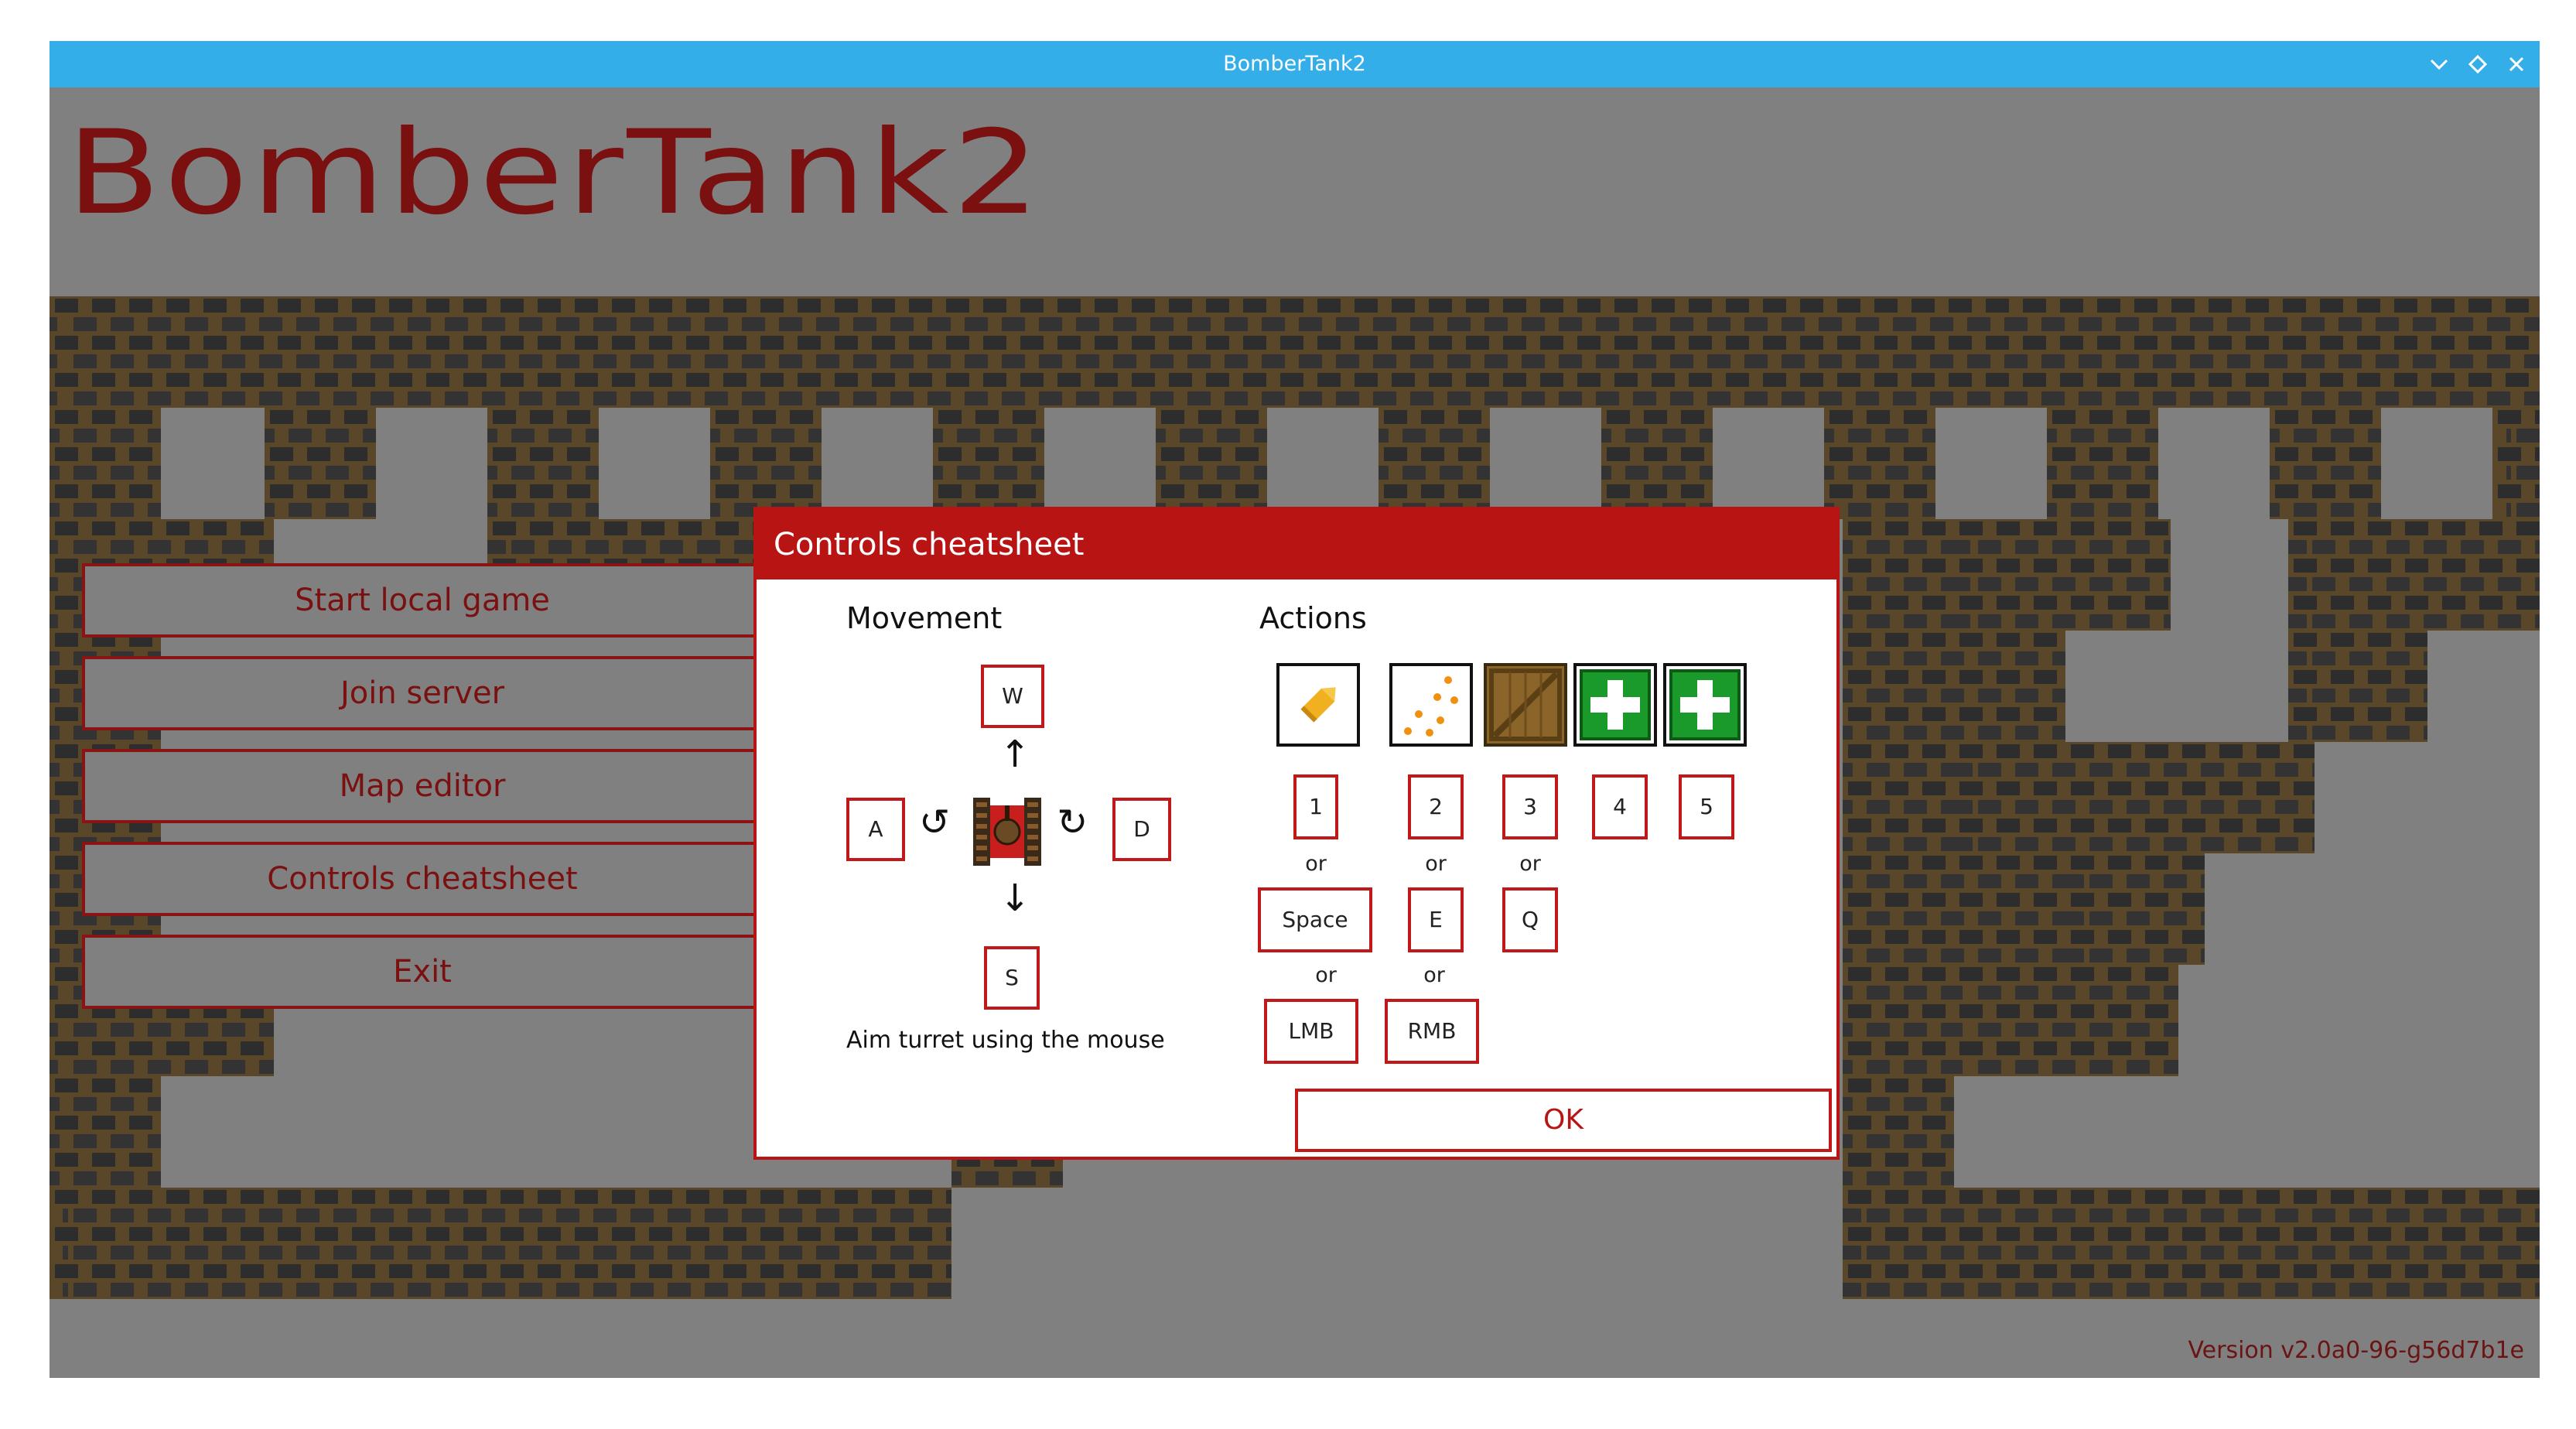  Describe the element at coordinates (1431, 705) in the screenshot. I see `shotgun-pellets-icon` at that location.